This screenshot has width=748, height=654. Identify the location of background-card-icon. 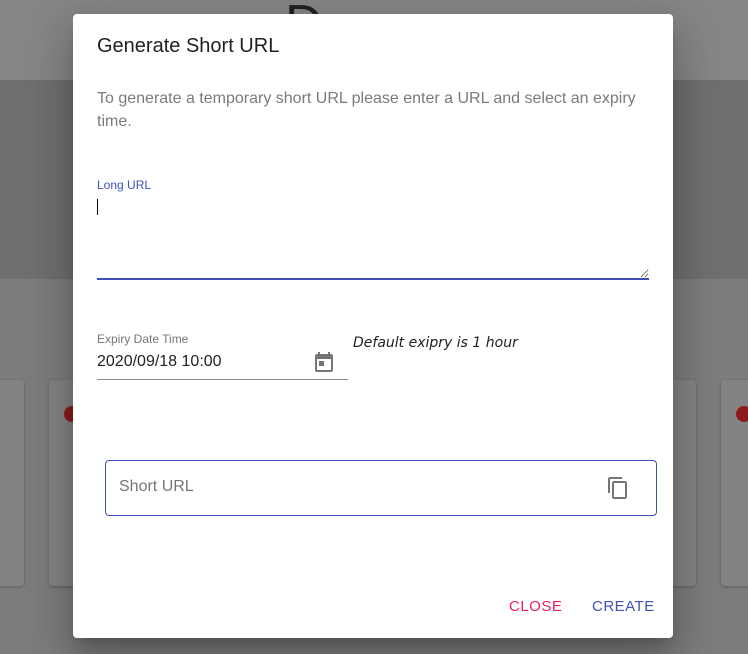
(742, 414).